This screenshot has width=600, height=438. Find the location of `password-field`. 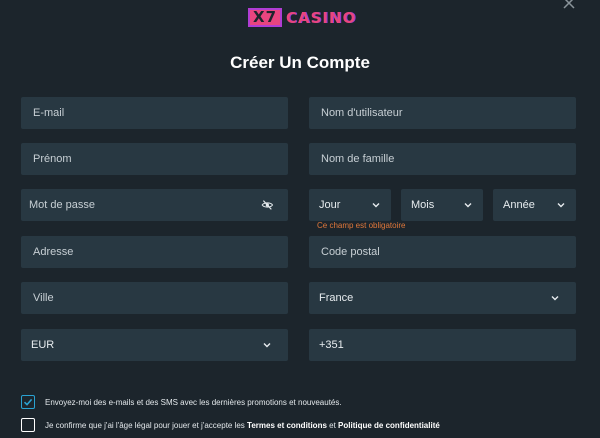

password-field is located at coordinates (154, 205).